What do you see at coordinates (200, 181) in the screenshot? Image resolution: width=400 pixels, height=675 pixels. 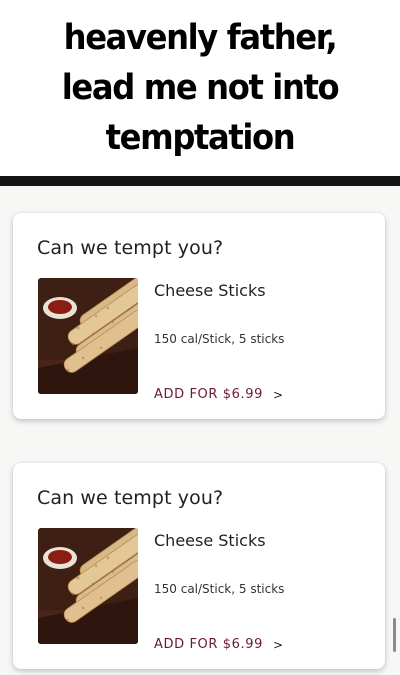 I see `caption-divider` at bounding box center [200, 181].